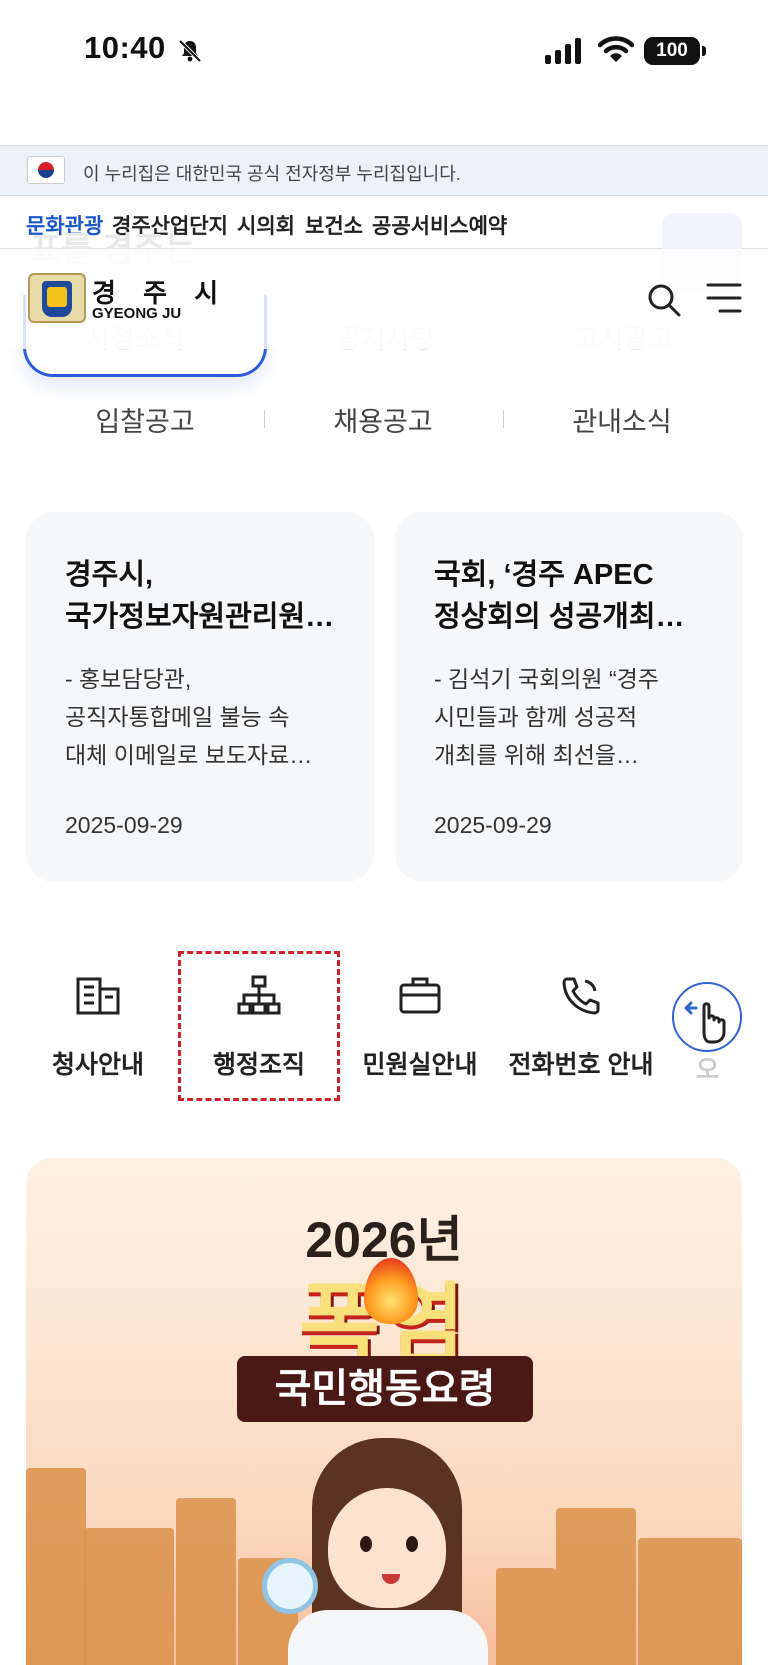 The image size is (768, 1665). What do you see at coordinates (57, 298) in the screenshot?
I see `city-emblem-logo` at bounding box center [57, 298].